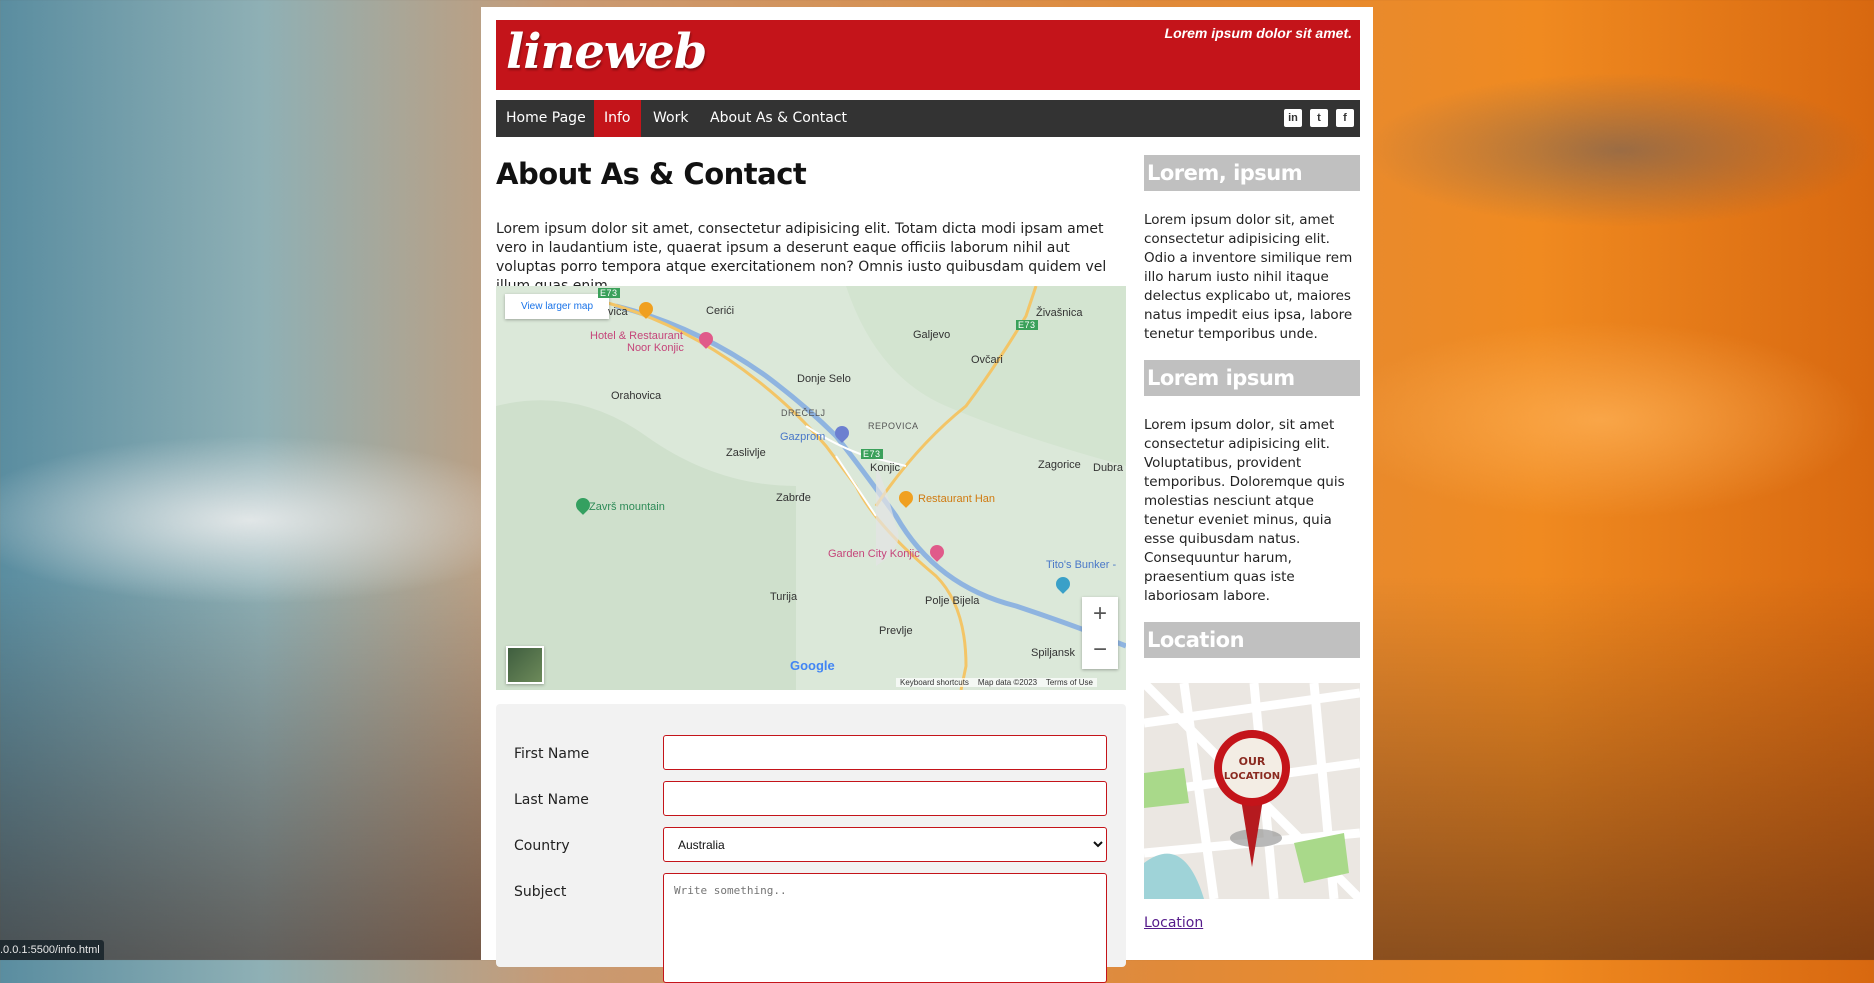 Image resolution: width=1874 pixels, height=983 pixels. I want to click on map-label-e73-b: E73, so click(1027, 325).